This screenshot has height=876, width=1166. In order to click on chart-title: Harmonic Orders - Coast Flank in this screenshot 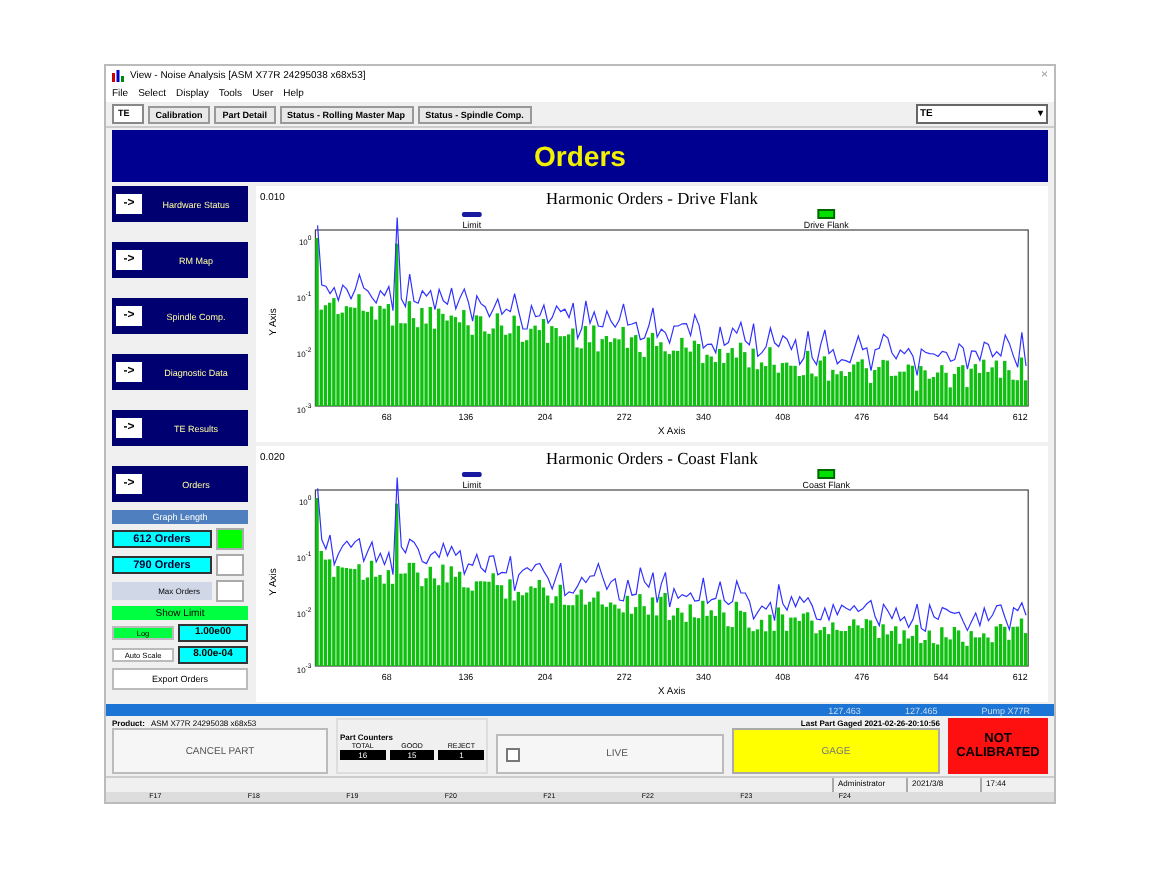, I will do `click(652, 457)`.